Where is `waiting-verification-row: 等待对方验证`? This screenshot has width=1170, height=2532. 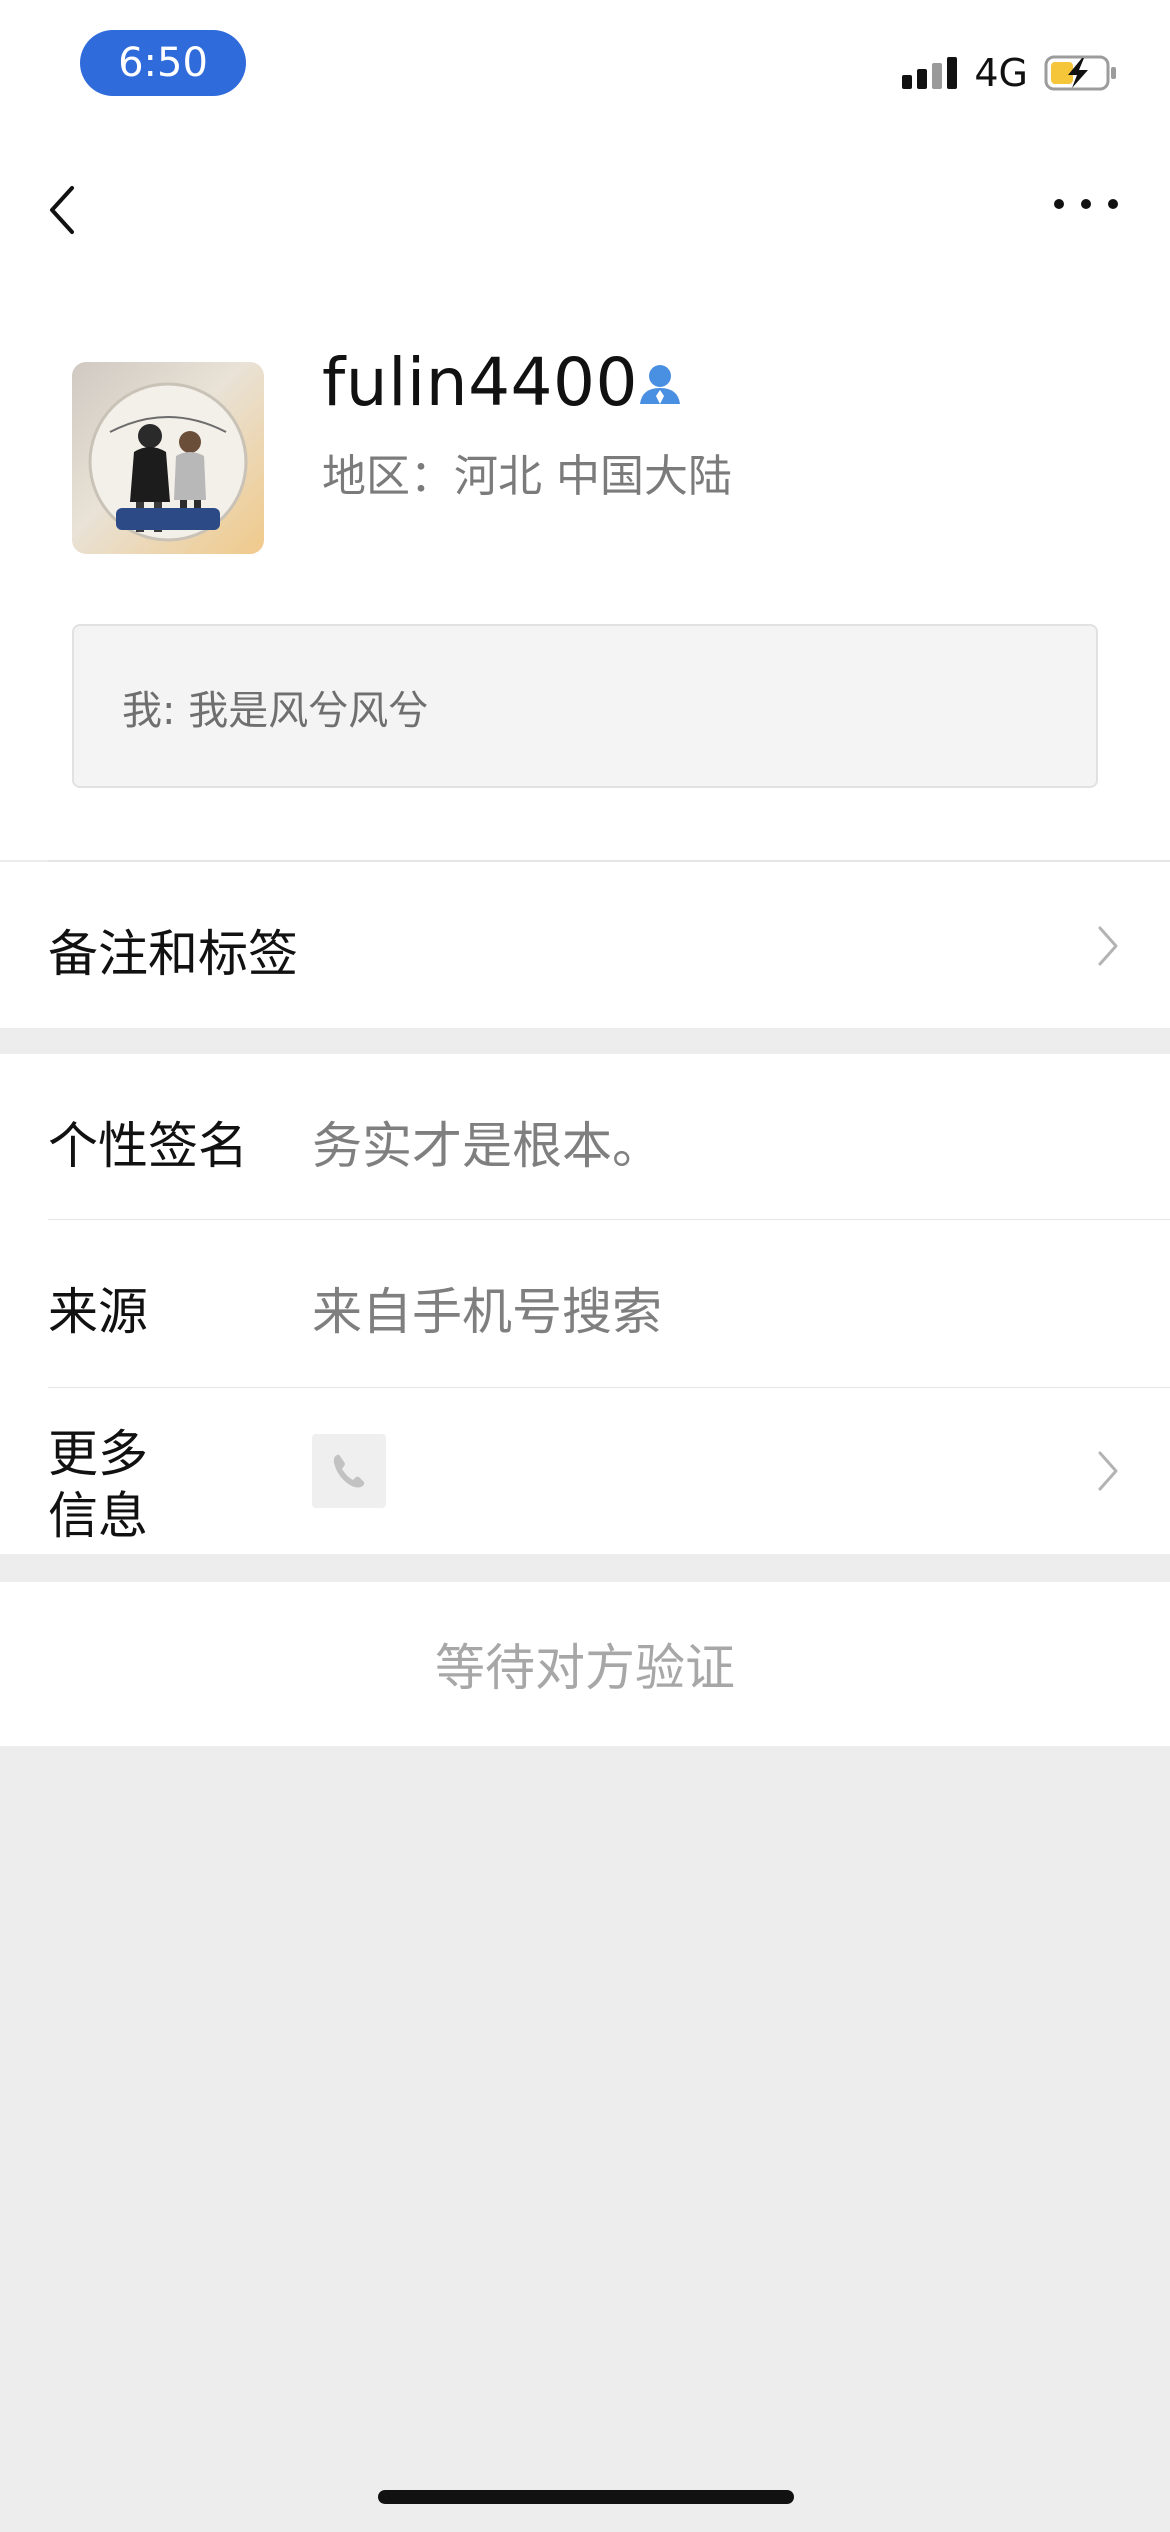
waiting-verification-row: 等待对方验证 is located at coordinates (585, 1664).